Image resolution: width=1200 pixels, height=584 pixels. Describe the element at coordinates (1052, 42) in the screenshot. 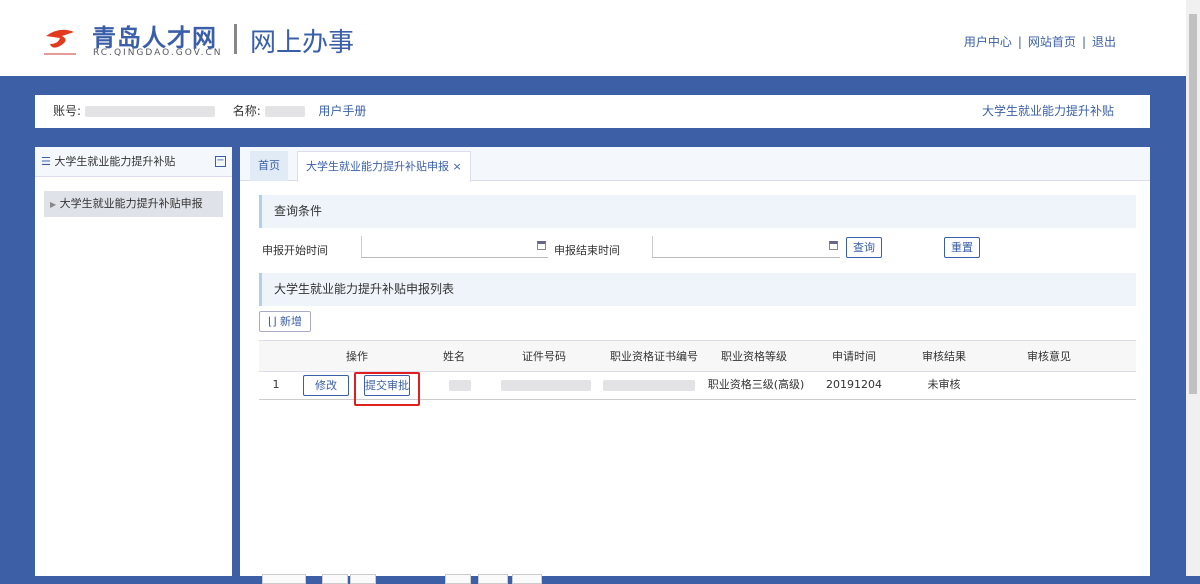

I see `home-site-link: 网站首页` at that location.